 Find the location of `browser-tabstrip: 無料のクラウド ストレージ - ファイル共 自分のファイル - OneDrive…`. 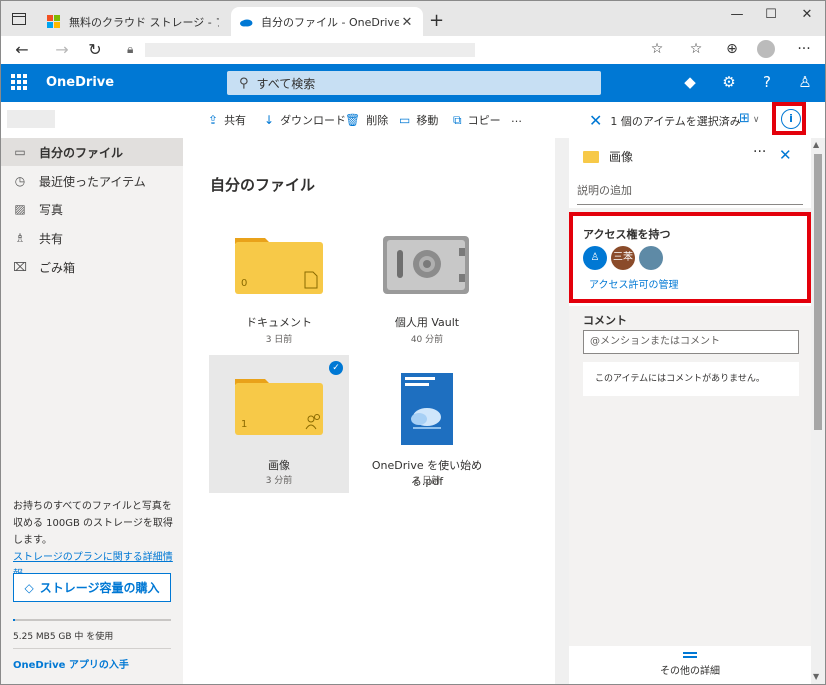

browser-tabstrip: 無料のクラウド ストレージ - ファイル共 自分のファイル - OneDrive… is located at coordinates (413, 18).